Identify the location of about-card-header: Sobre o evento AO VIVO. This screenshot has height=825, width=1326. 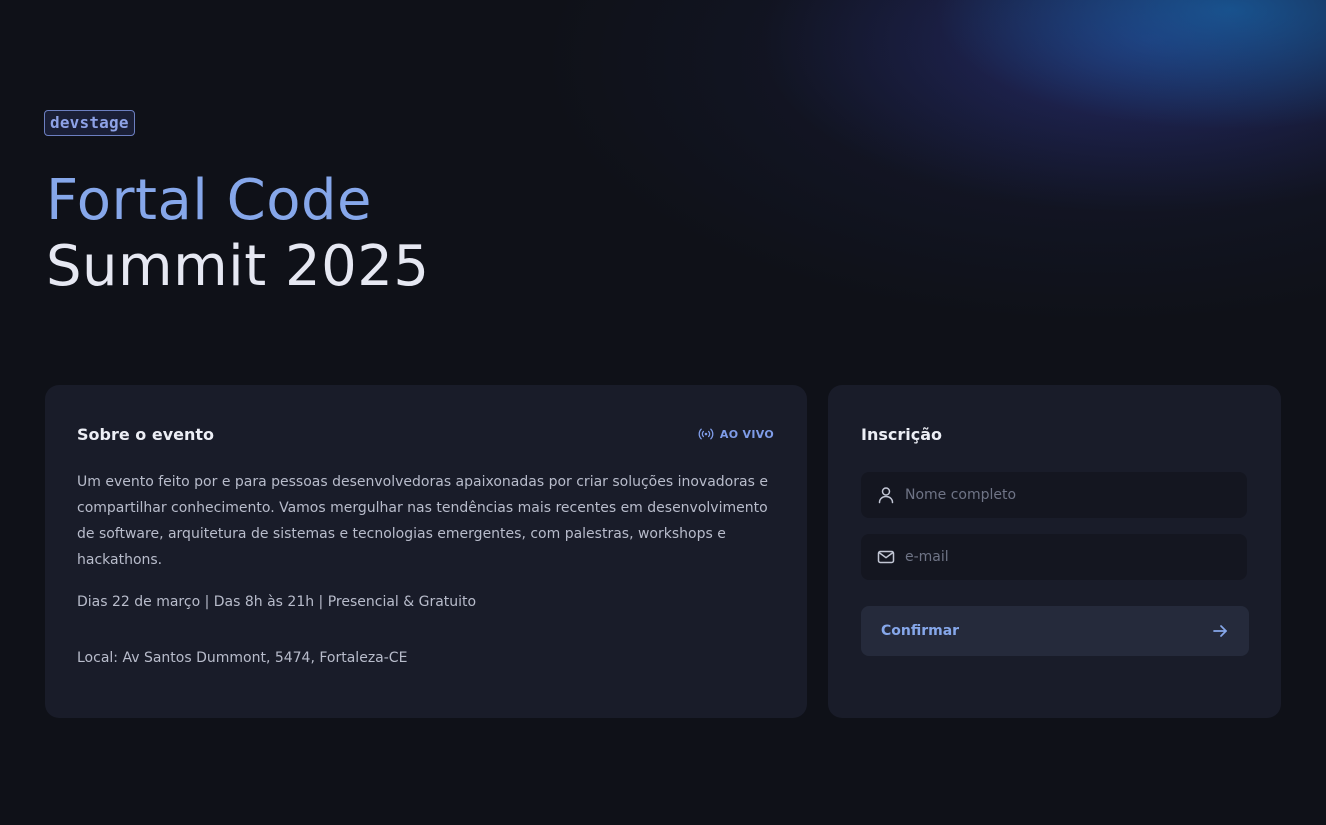
(426, 434).